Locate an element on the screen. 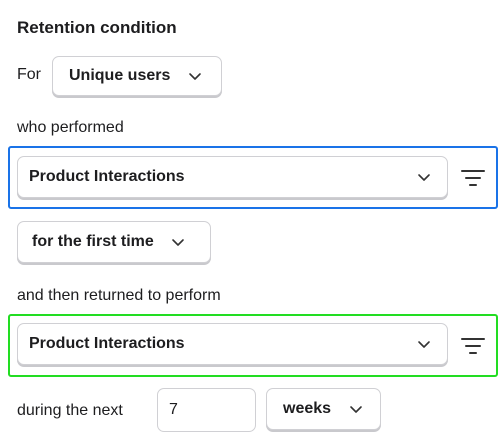 This screenshot has width=504, height=445. period-unit-select: weeks is located at coordinates (323, 409).